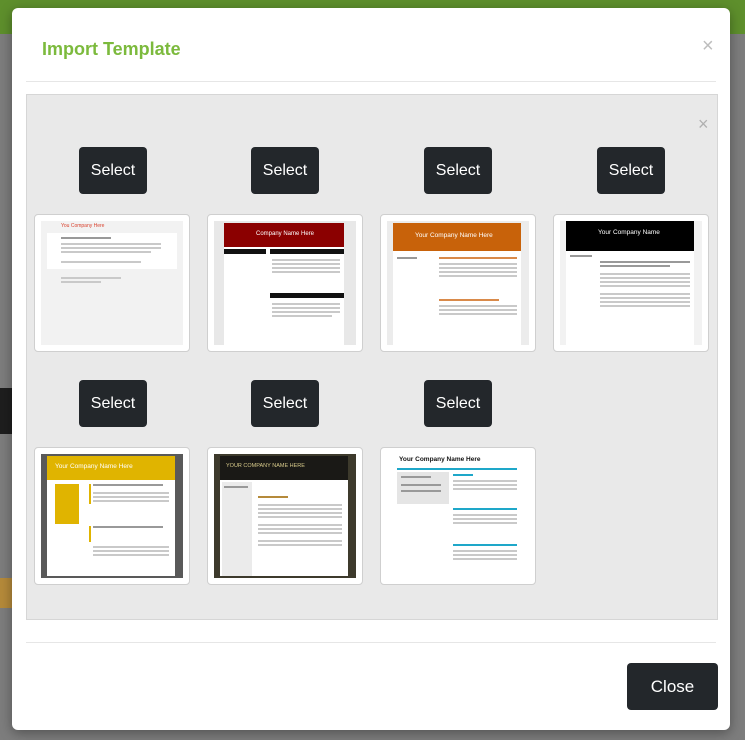  I want to click on template-1-thumbnail: You Company Here, so click(112, 283).